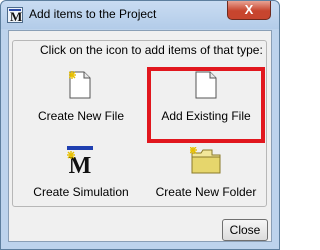 The width and height of the screenshot is (320, 250). Describe the element at coordinates (206, 192) in the screenshot. I see `create-new-folder-label: Create New Folder` at that location.